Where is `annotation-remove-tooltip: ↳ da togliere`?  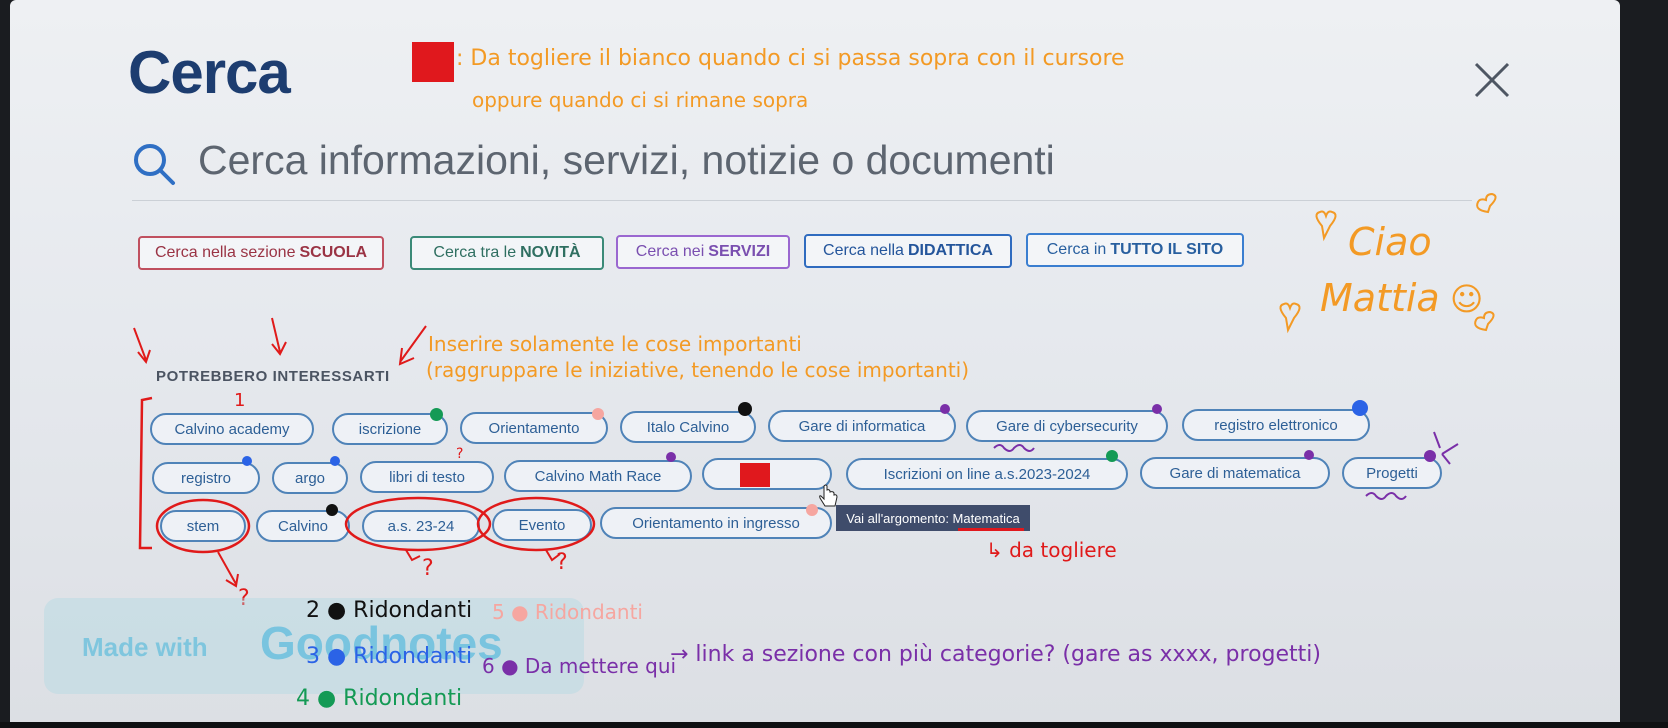 annotation-remove-tooltip: ↳ da togliere is located at coordinates (1051, 550).